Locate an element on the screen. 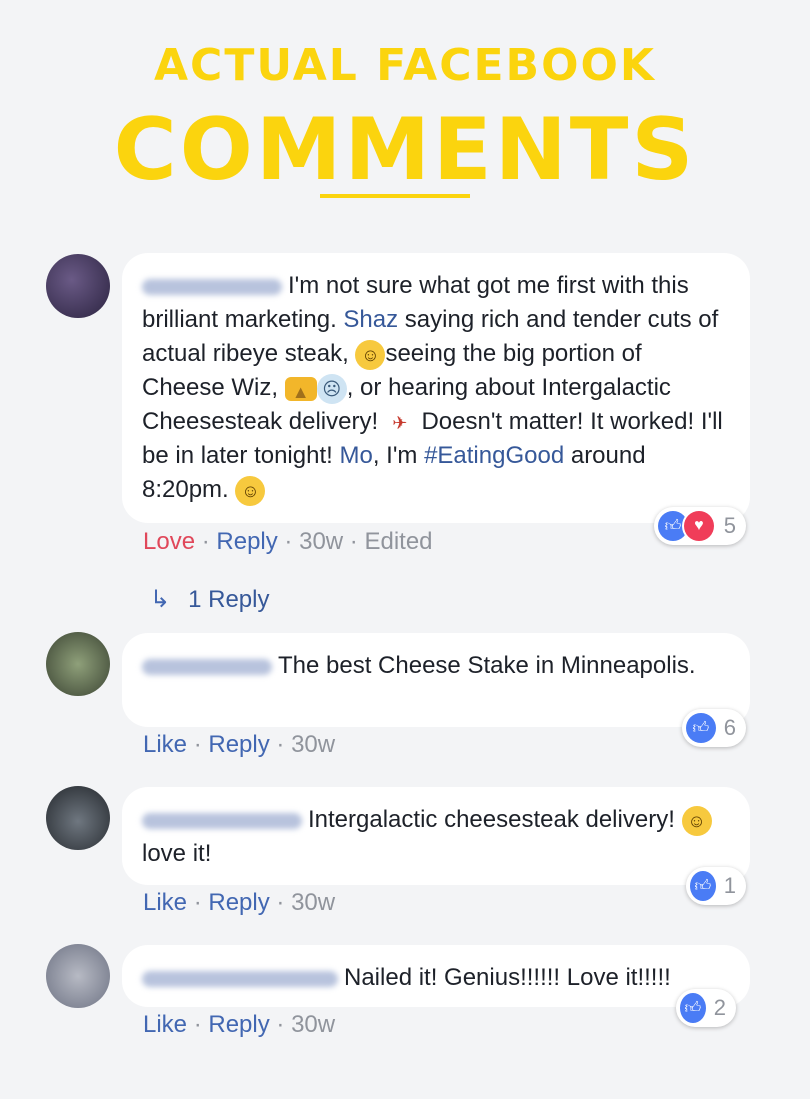  reaction-count: 6 is located at coordinates (729, 727).